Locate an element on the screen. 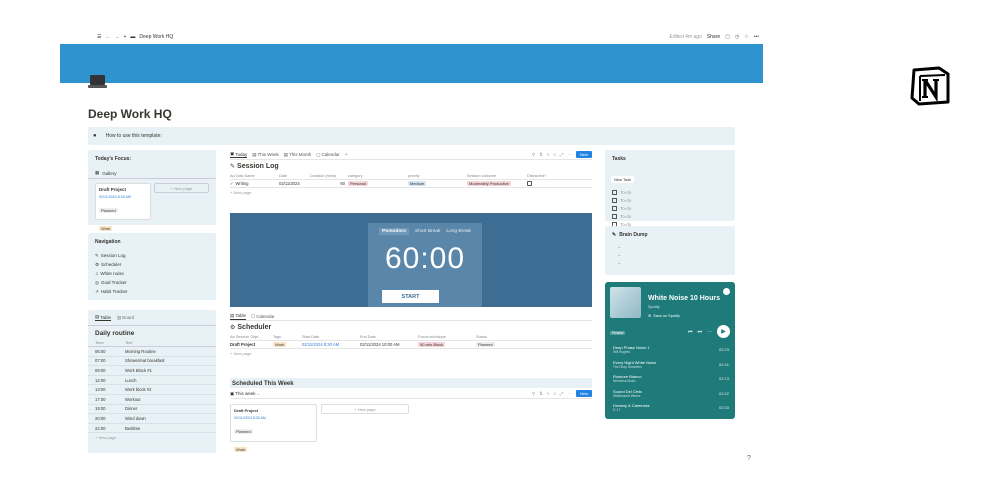 The height and width of the screenshot is (502, 1005). nav-session-log: ✎ Session Log is located at coordinates (152, 255).